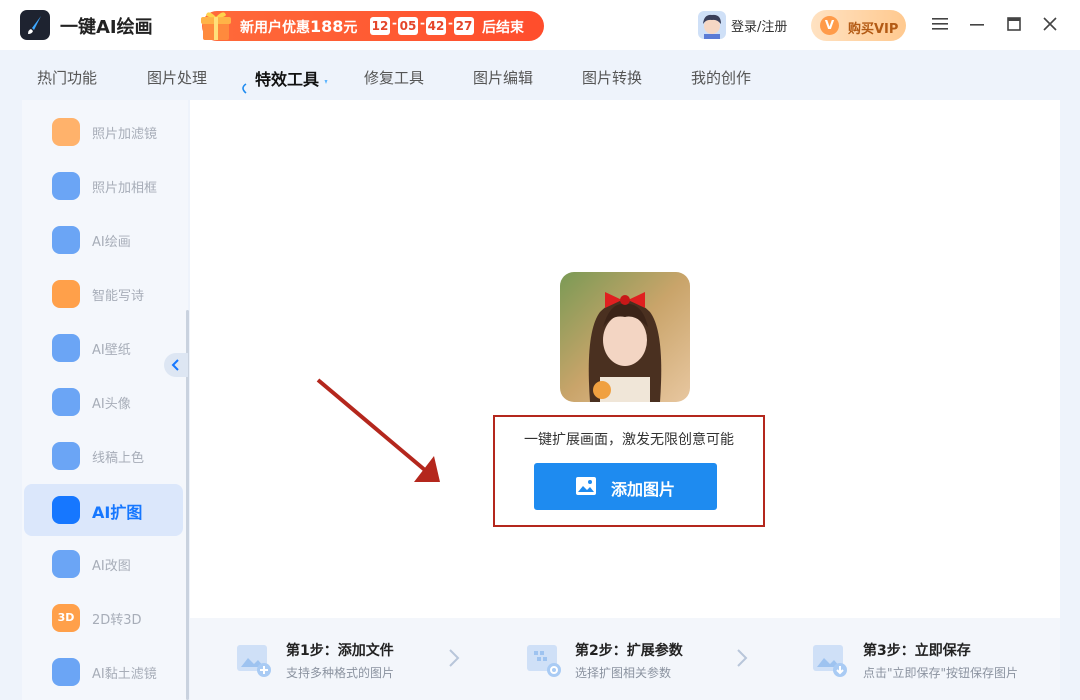  What do you see at coordinates (299, 26) in the screenshot?
I see `promo-text: 新用户优惠188元` at bounding box center [299, 26].